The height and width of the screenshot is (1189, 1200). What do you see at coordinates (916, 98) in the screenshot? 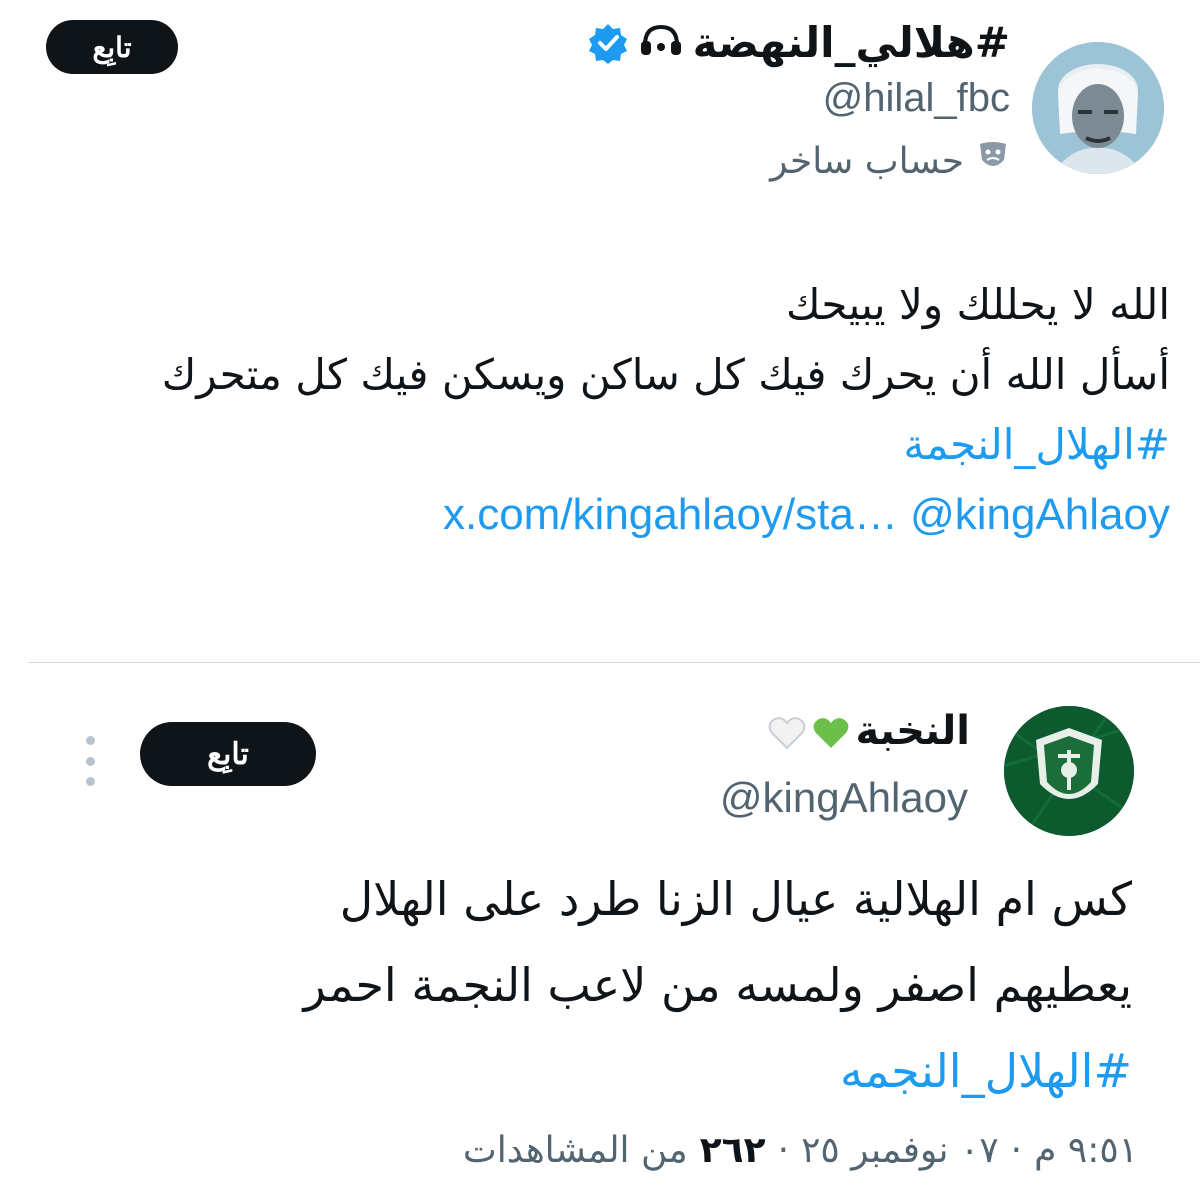
I see `handle: @hilal_fbc` at bounding box center [916, 98].